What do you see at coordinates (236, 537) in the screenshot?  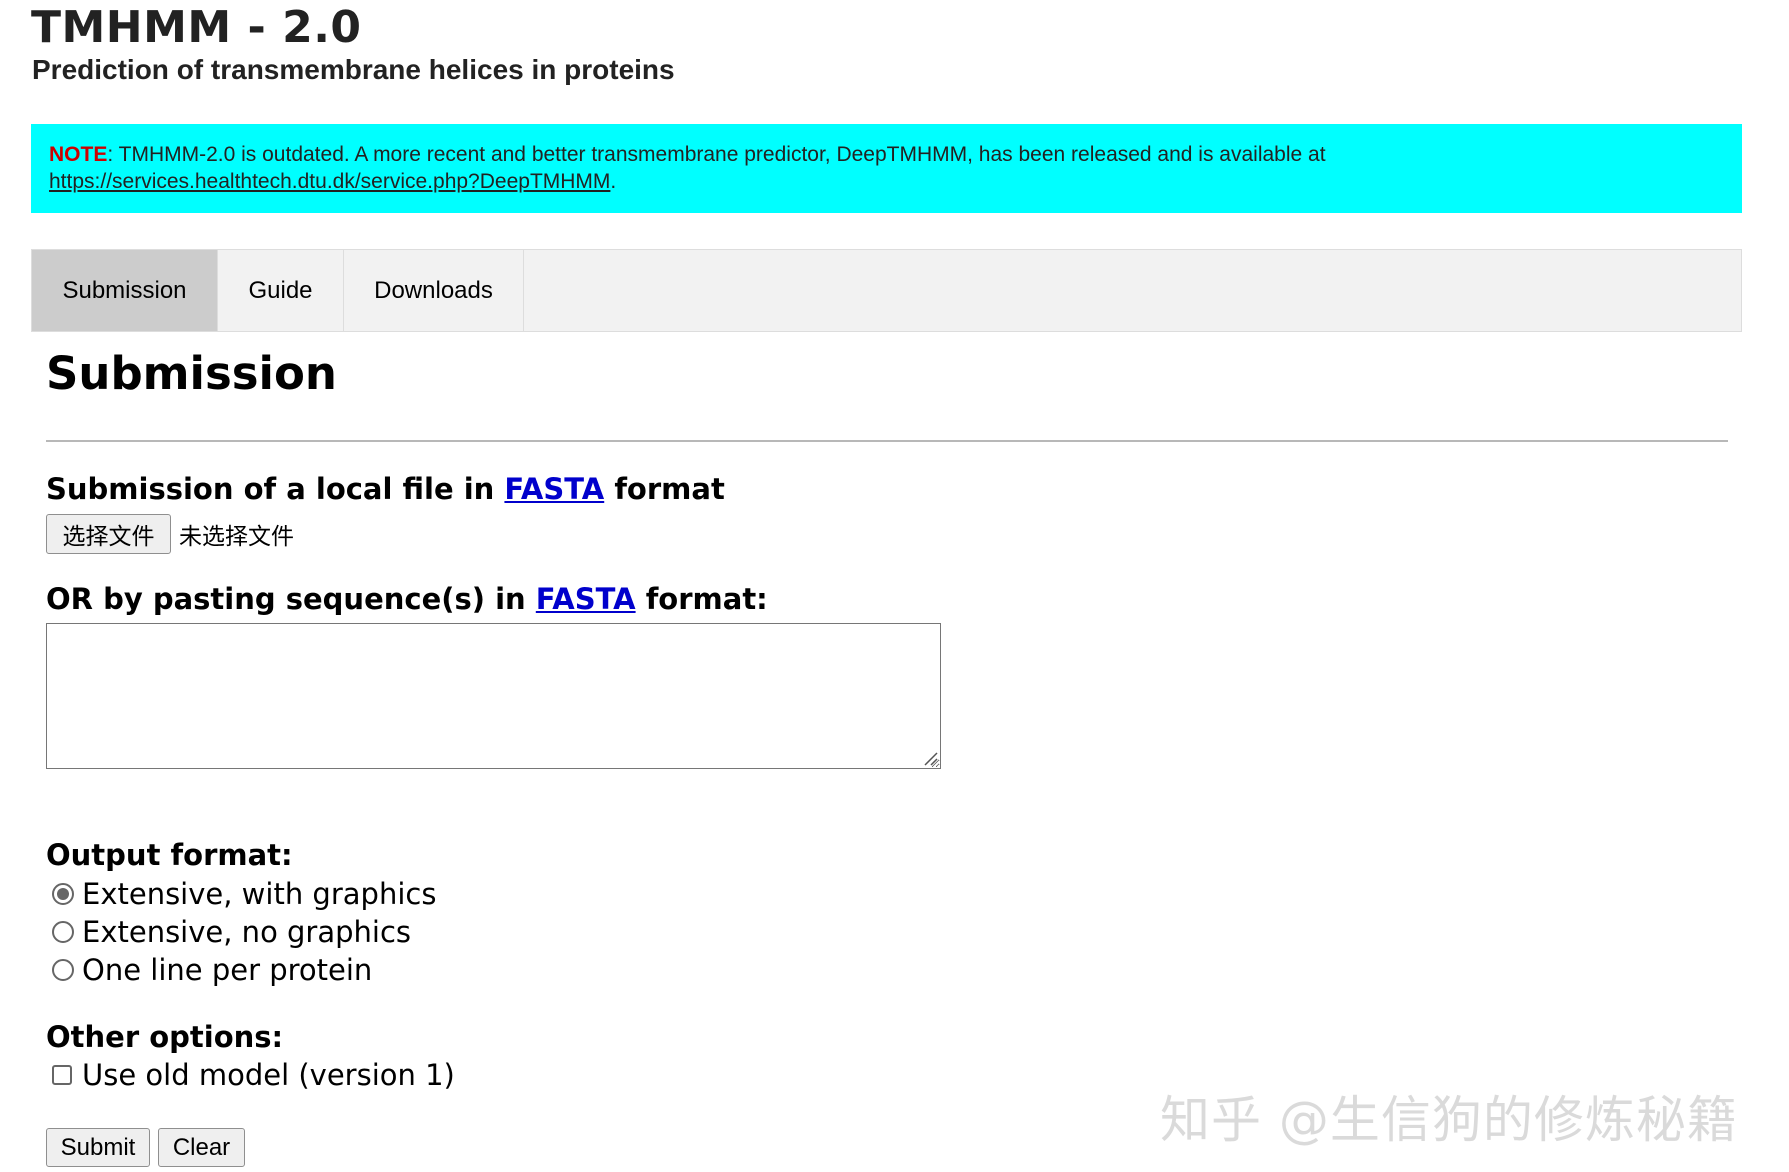 I see `file-status: 未选择文件` at bounding box center [236, 537].